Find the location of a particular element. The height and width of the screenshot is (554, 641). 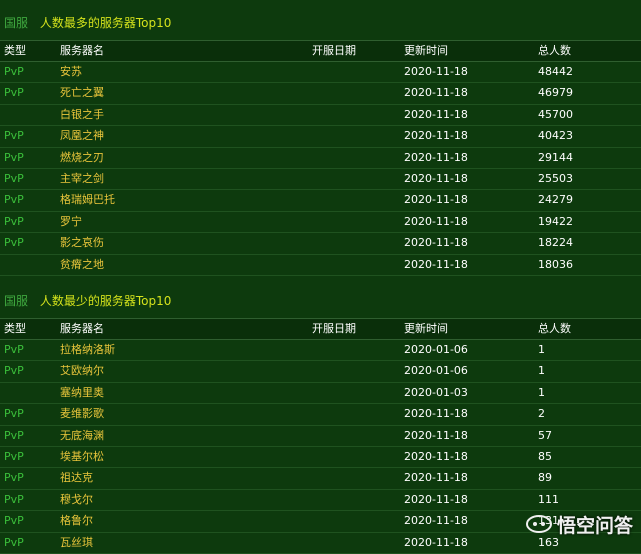

section-caption: 人数最多的服务器Top10 is located at coordinates (105, 23).